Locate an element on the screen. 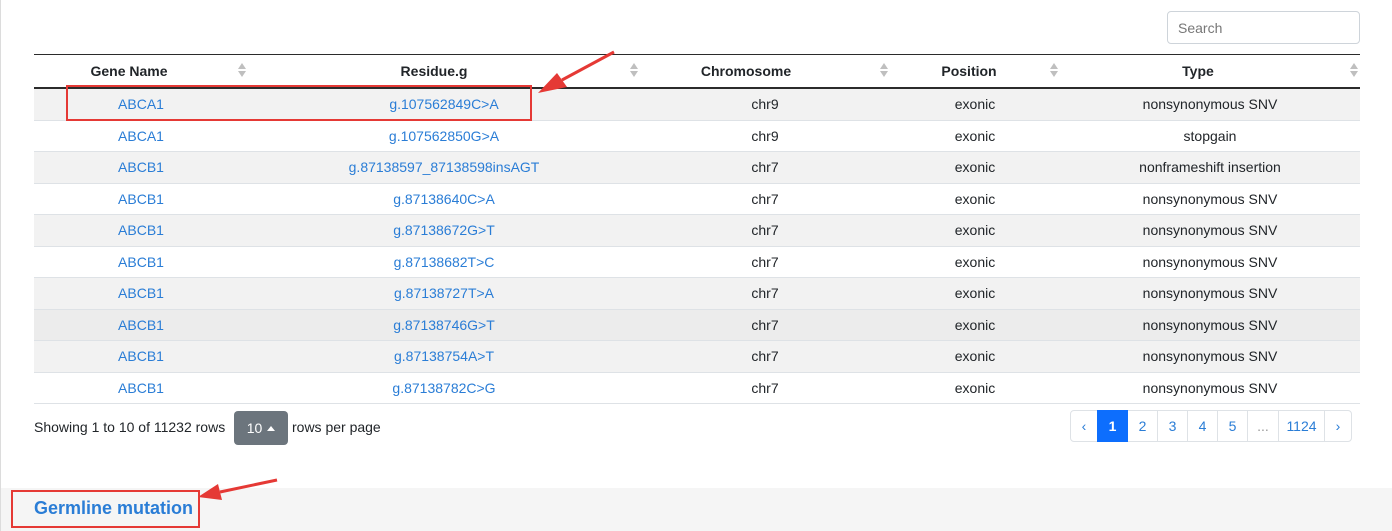 This screenshot has width=1392, height=531. caret-up-icon is located at coordinates (271, 428).